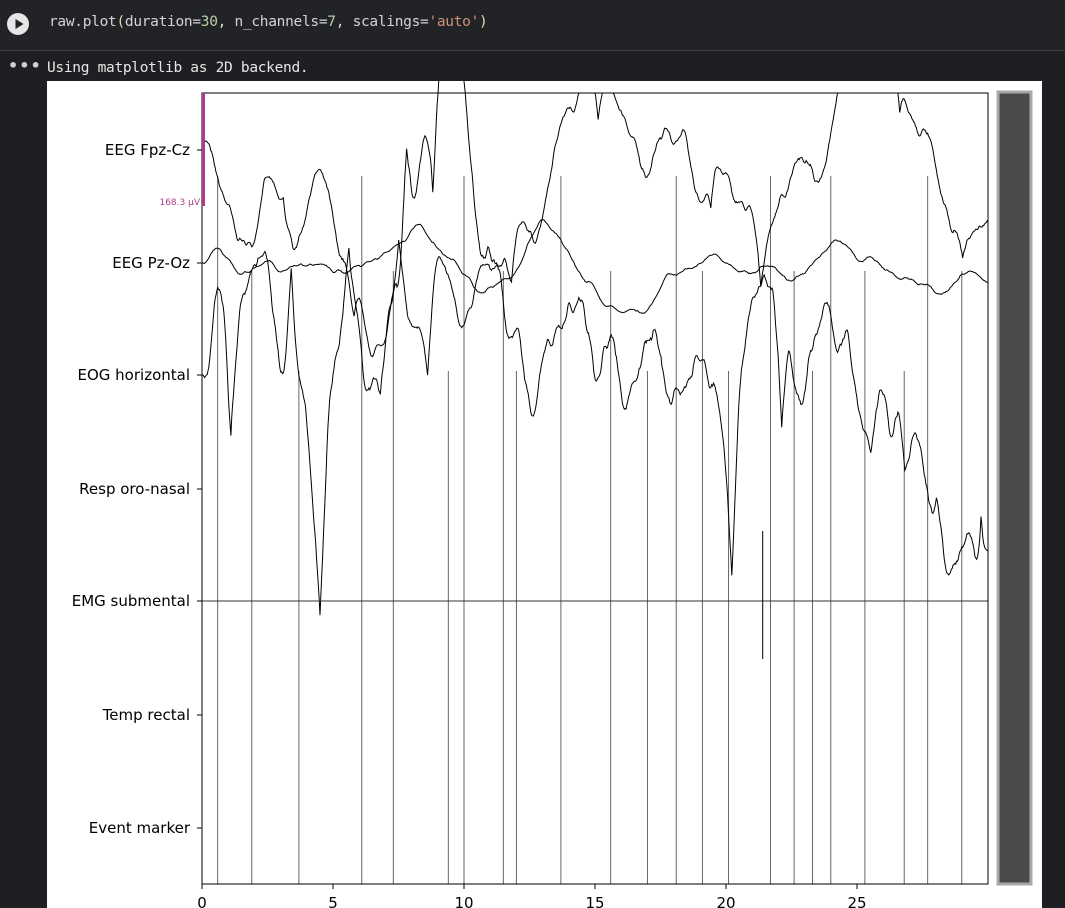 The height and width of the screenshot is (908, 1065). I want to click on code-arg3-key: scalings=, so click(390, 22).